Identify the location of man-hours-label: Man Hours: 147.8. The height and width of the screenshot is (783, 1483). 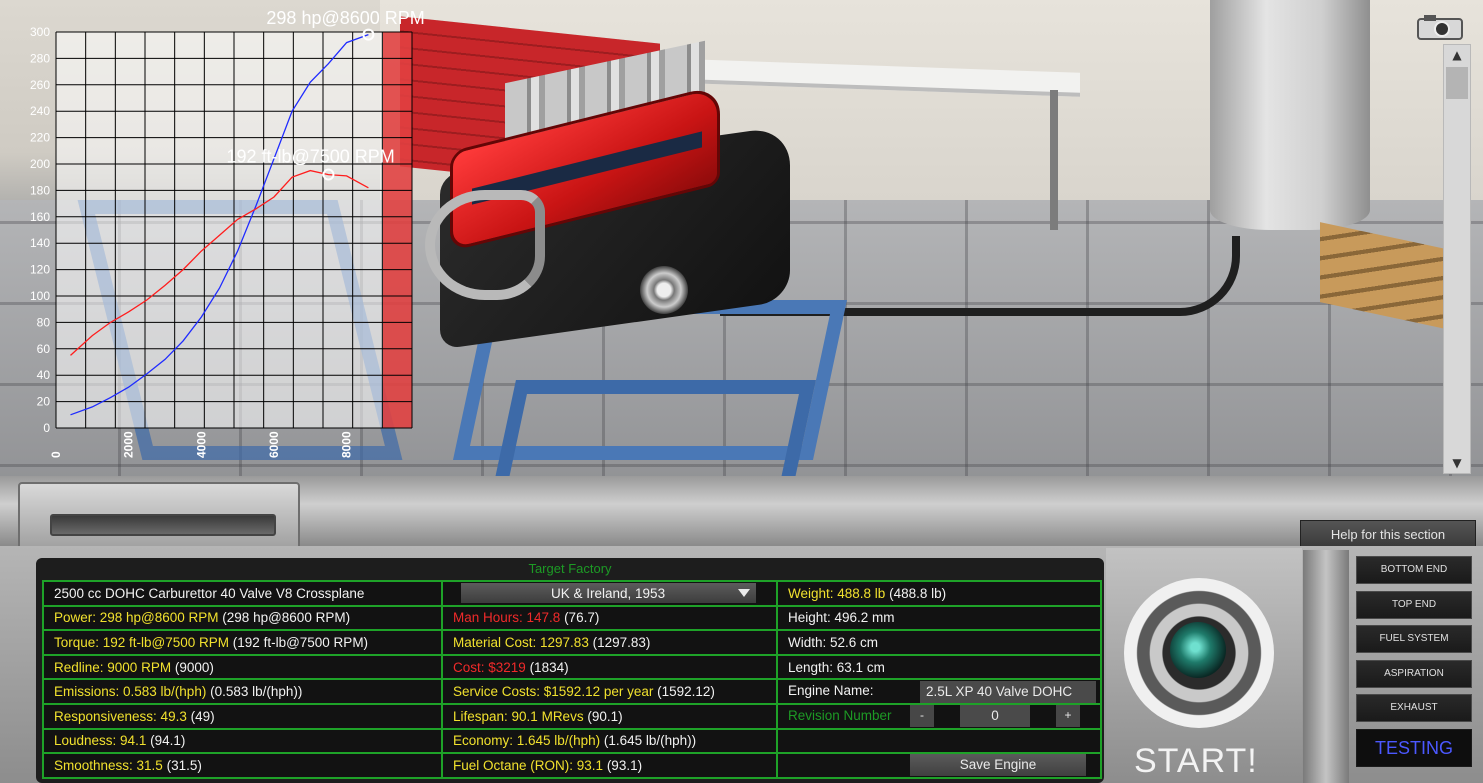
(507, 618).